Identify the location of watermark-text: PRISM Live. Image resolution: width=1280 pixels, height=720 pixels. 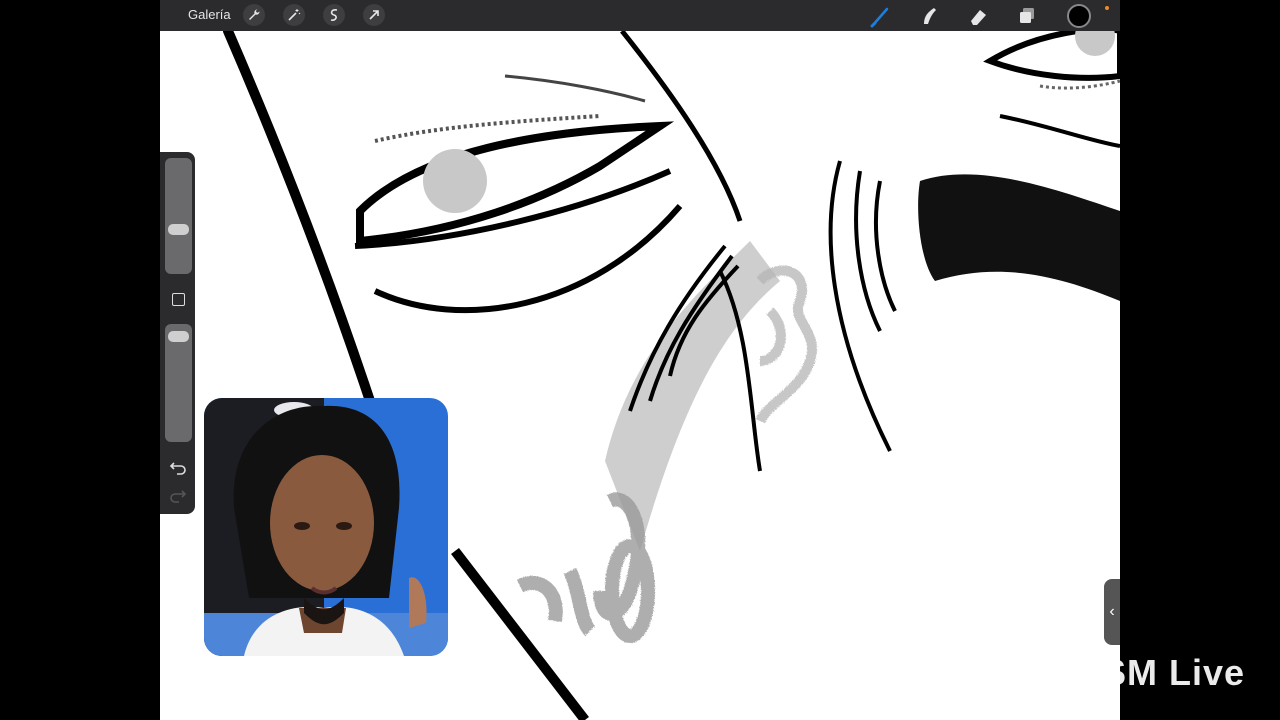
(1142, 672).